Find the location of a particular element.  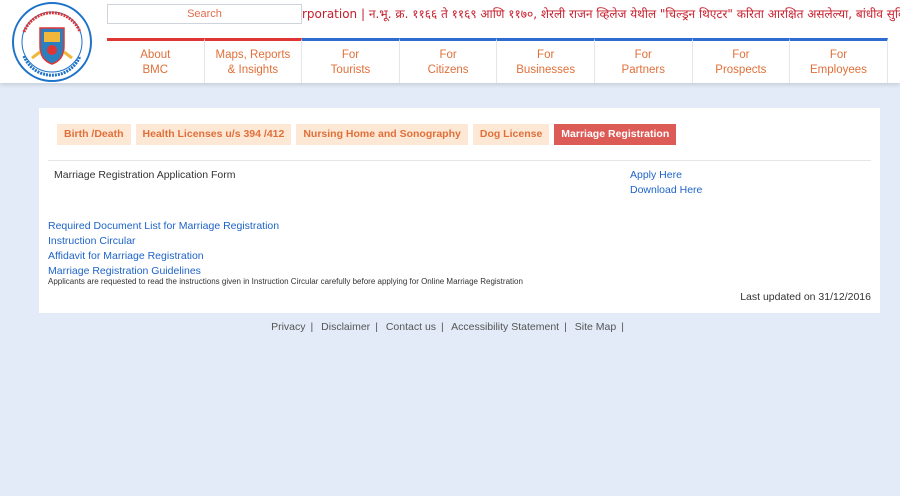

tab-dog-license: Dog License is located at coordinates (511, 134).